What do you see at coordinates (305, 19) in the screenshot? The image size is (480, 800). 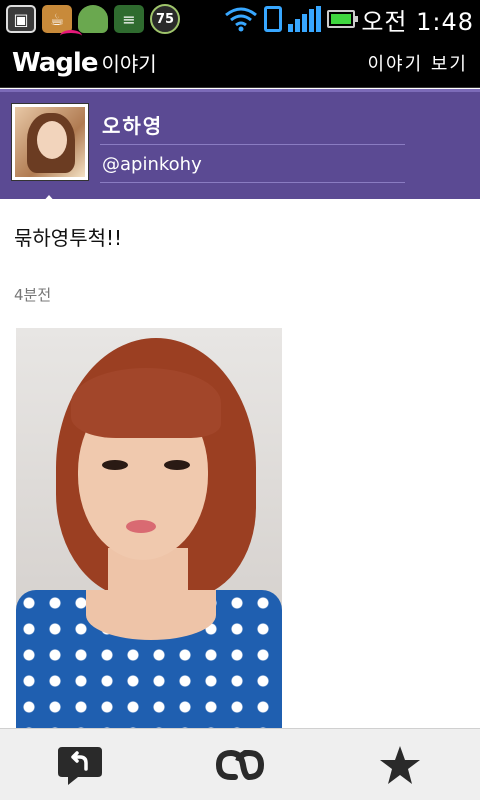 I see `signal-icon` at bounding box center [305, 19].